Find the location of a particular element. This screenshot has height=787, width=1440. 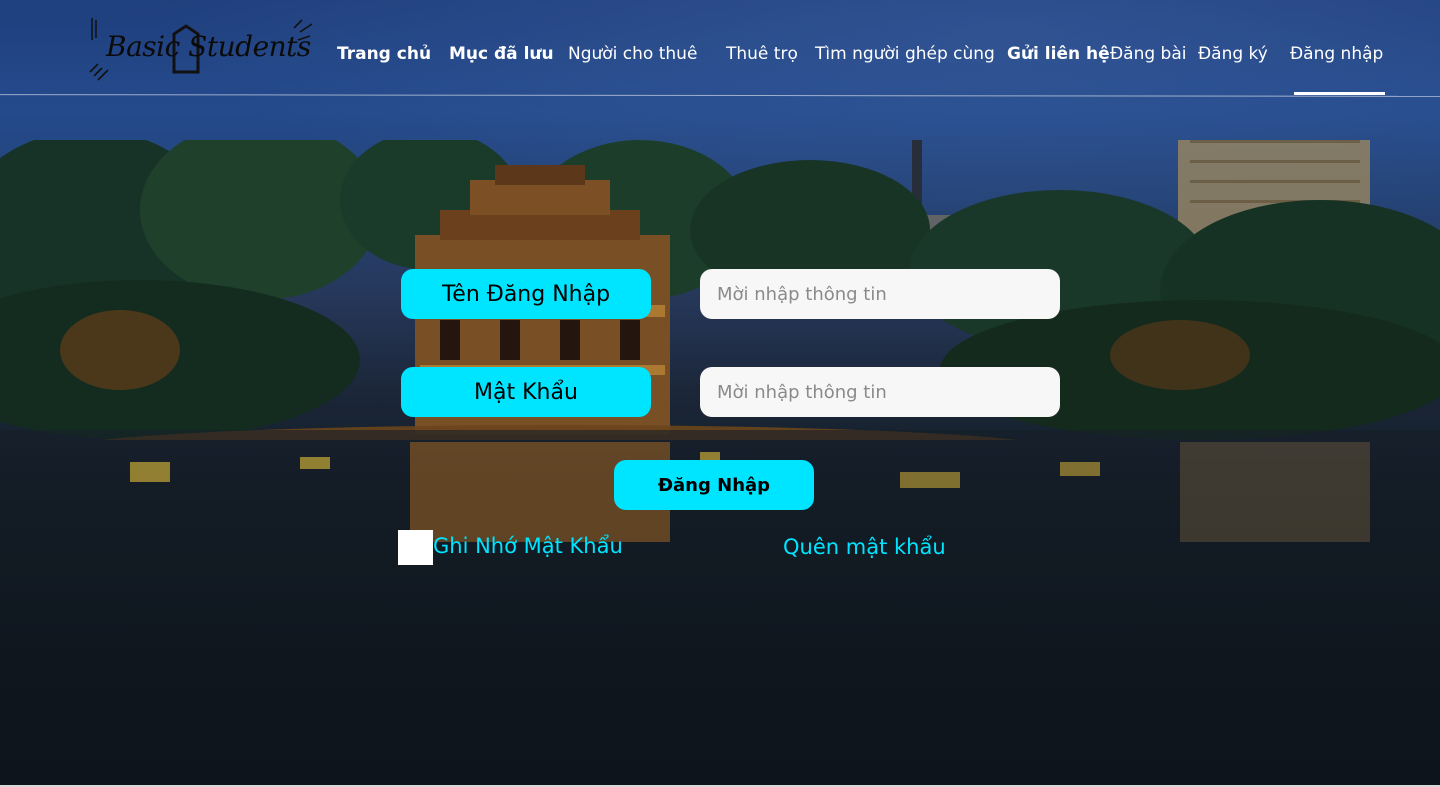

login-button: Đăng Nhập is located at coordinates (714, 485).